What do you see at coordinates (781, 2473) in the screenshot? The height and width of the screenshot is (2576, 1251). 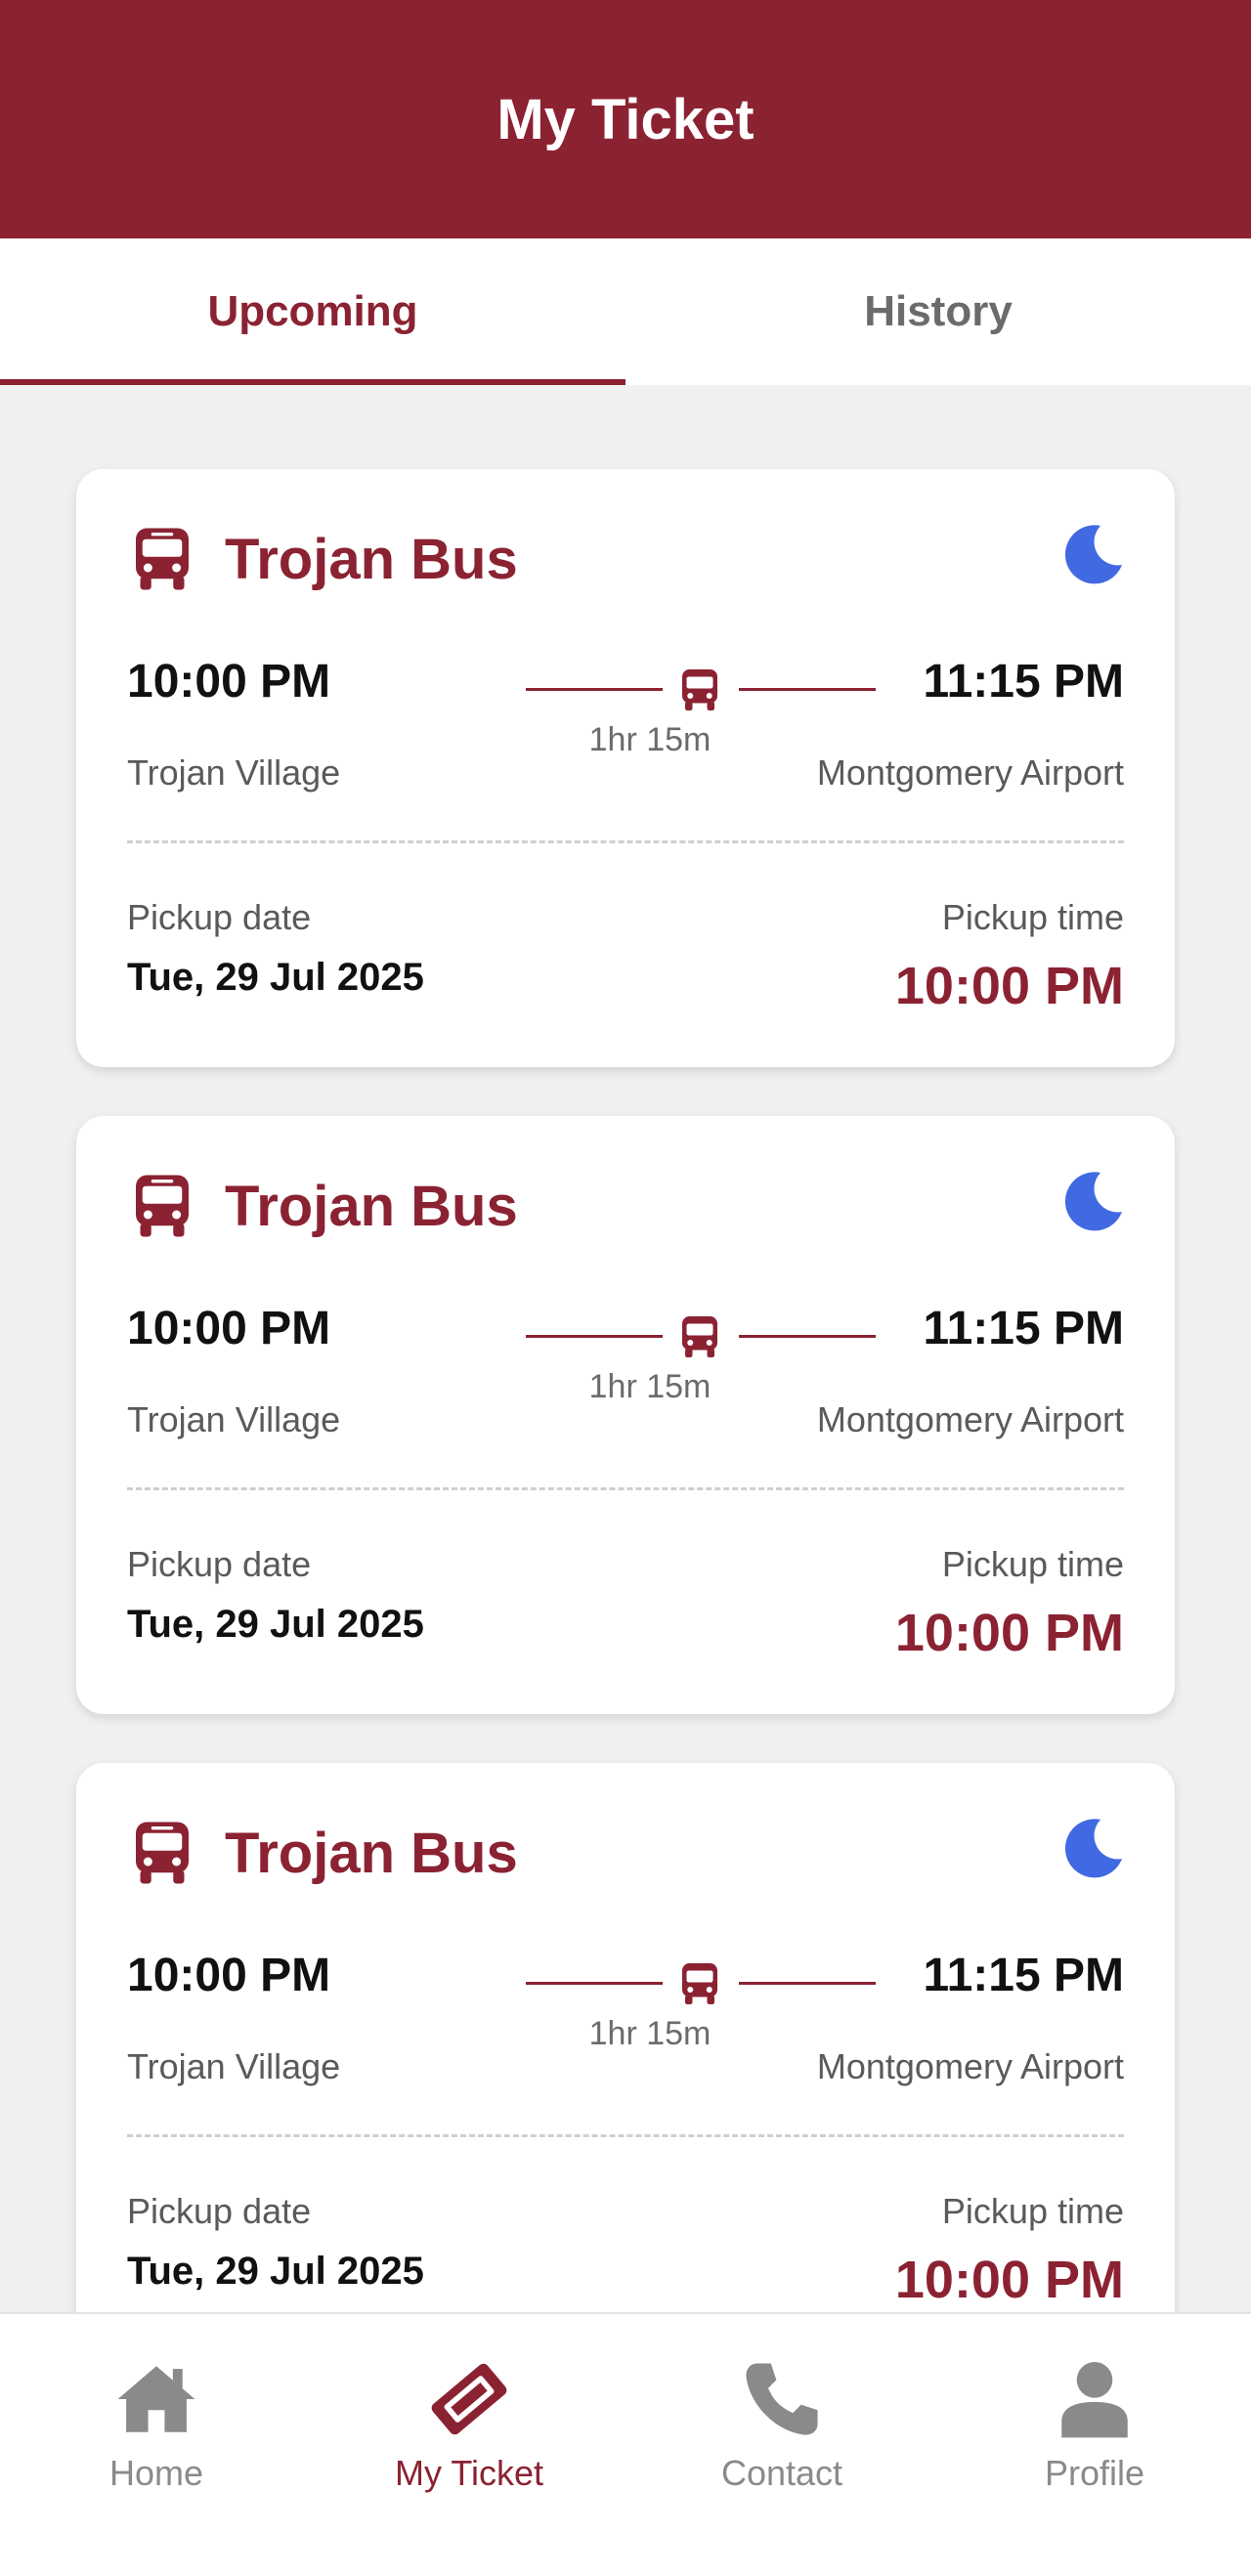 I see `nav-label: Contact` at bounding box center [781, 2473].